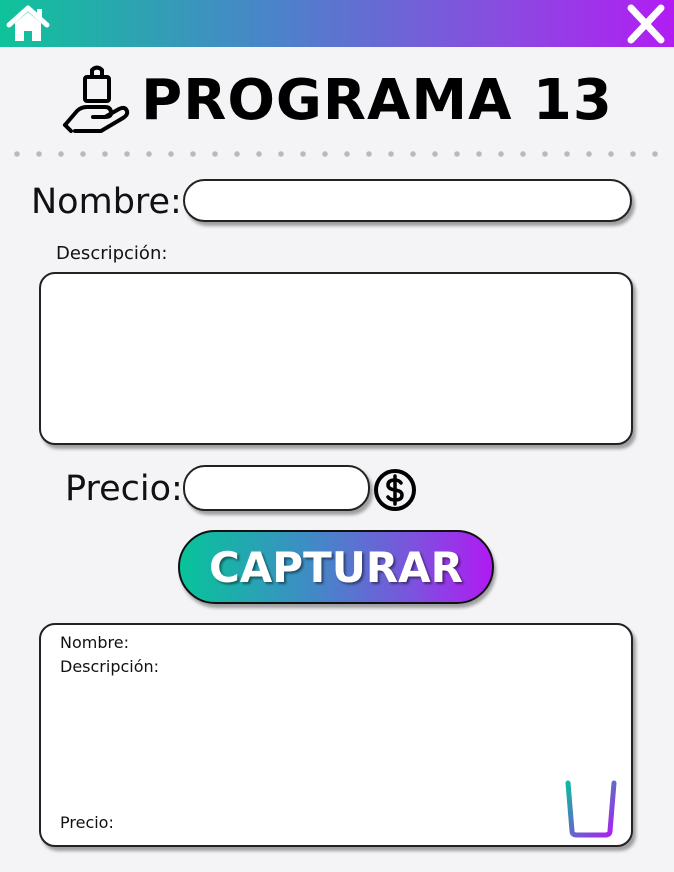 This screenshot has width=674, height=872. Describe the element at coordinates (377, 100) in the screenshot. I see `page-title: PROGRAMA 13` at that location.